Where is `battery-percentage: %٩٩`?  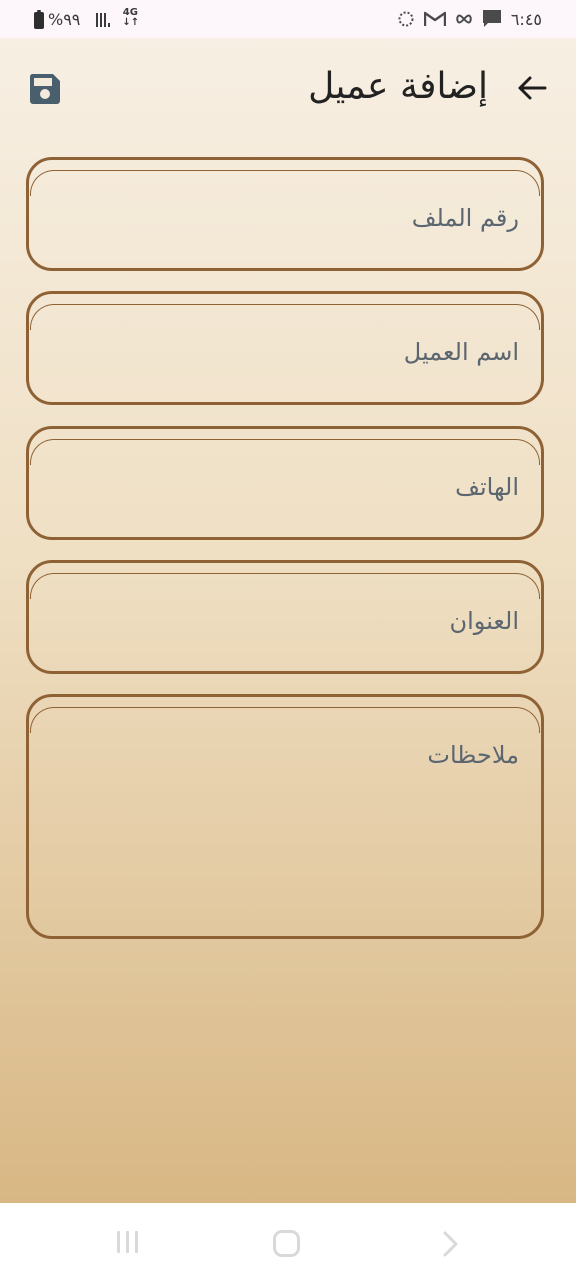
battery-percentage: %٩٩ is located at coordinates (64, 19).